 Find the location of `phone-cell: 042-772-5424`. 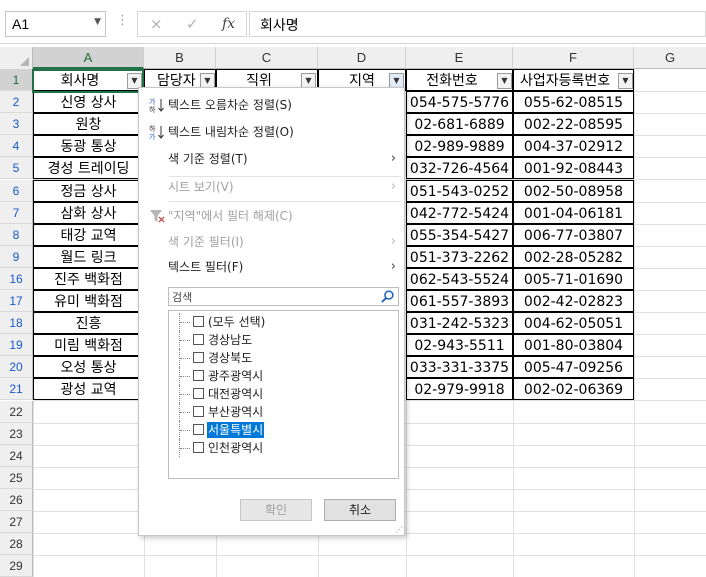

phone-cell: 042-772-5424 is located at coordinates (459, 213).